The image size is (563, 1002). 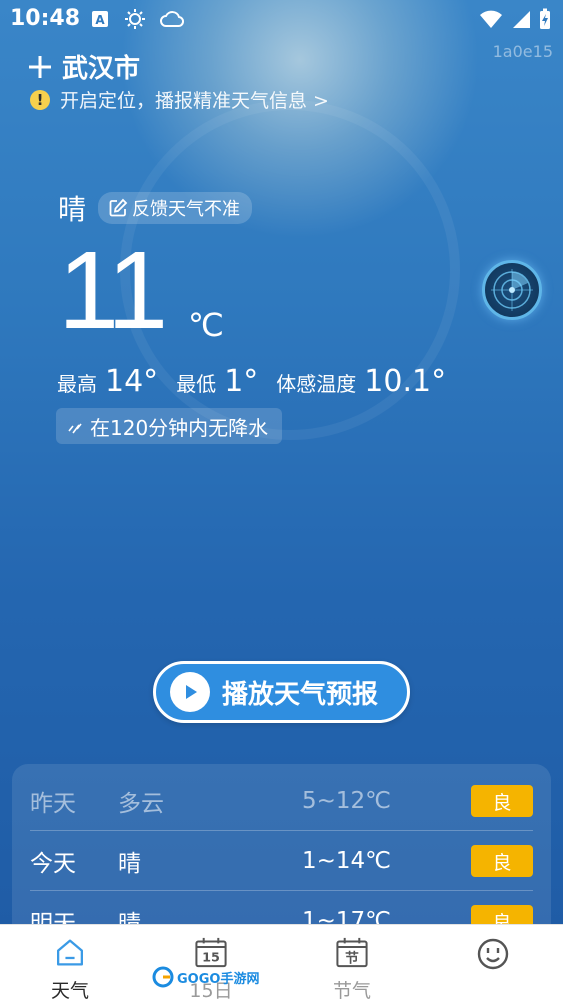 I want to click on forecast-range: 5~12℃, so click(x=347, y=801).